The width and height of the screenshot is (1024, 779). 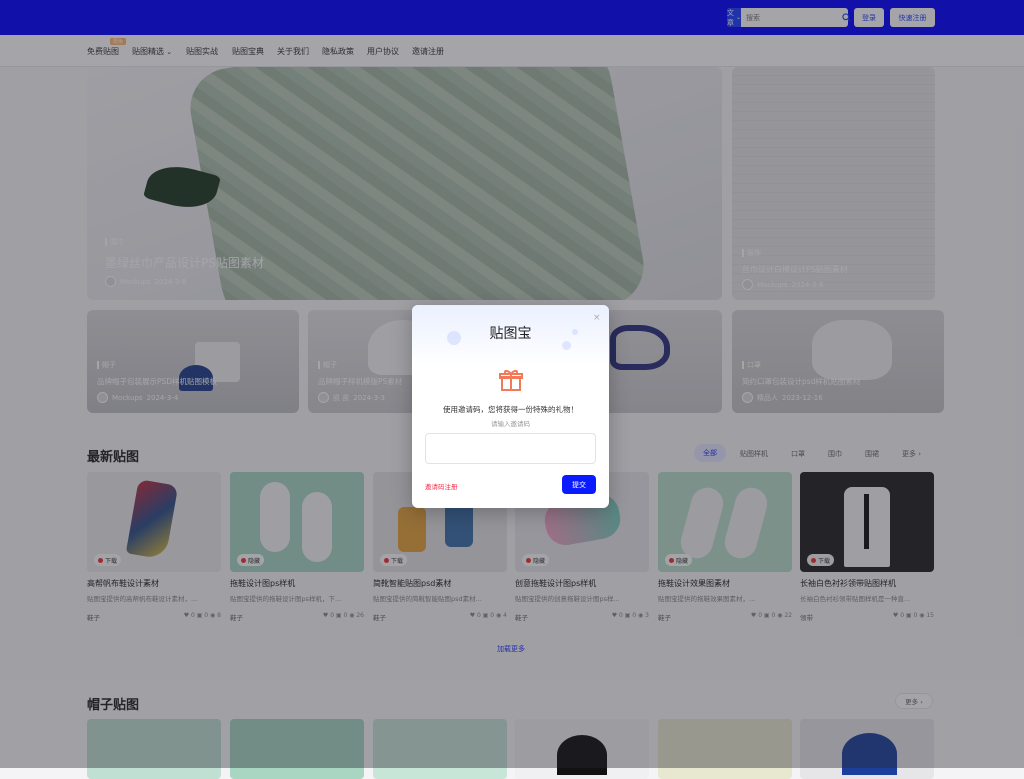 I want to click on invite-modal: 贴图宝 × 使用邀请码，您将获得一份特殊的礼物！ 请输入邀请码 邀请码注册 提交, so click(x=510, y=406).